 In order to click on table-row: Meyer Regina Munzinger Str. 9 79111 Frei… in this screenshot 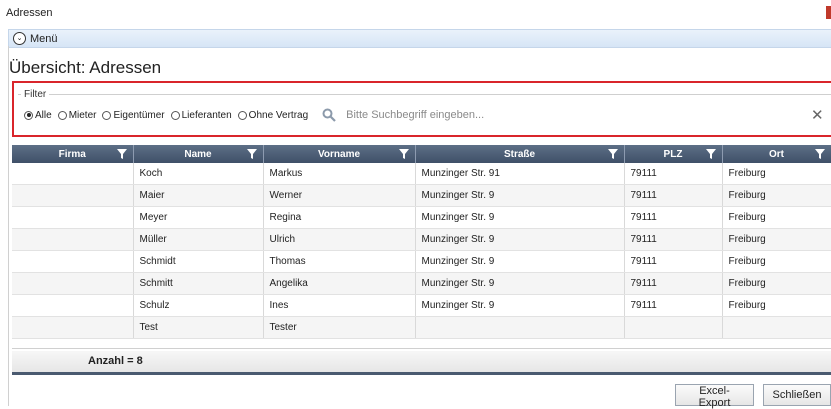, I will do `click(421, 217)`.